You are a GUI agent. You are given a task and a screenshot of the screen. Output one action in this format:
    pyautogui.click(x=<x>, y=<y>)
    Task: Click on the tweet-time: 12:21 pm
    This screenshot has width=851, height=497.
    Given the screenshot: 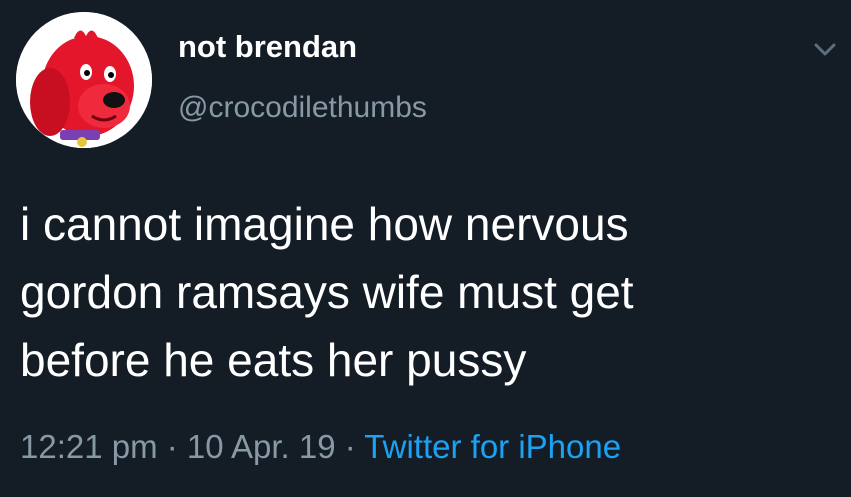 What is the action you would take?
    pyautogui.click(x=89, y=446)
    